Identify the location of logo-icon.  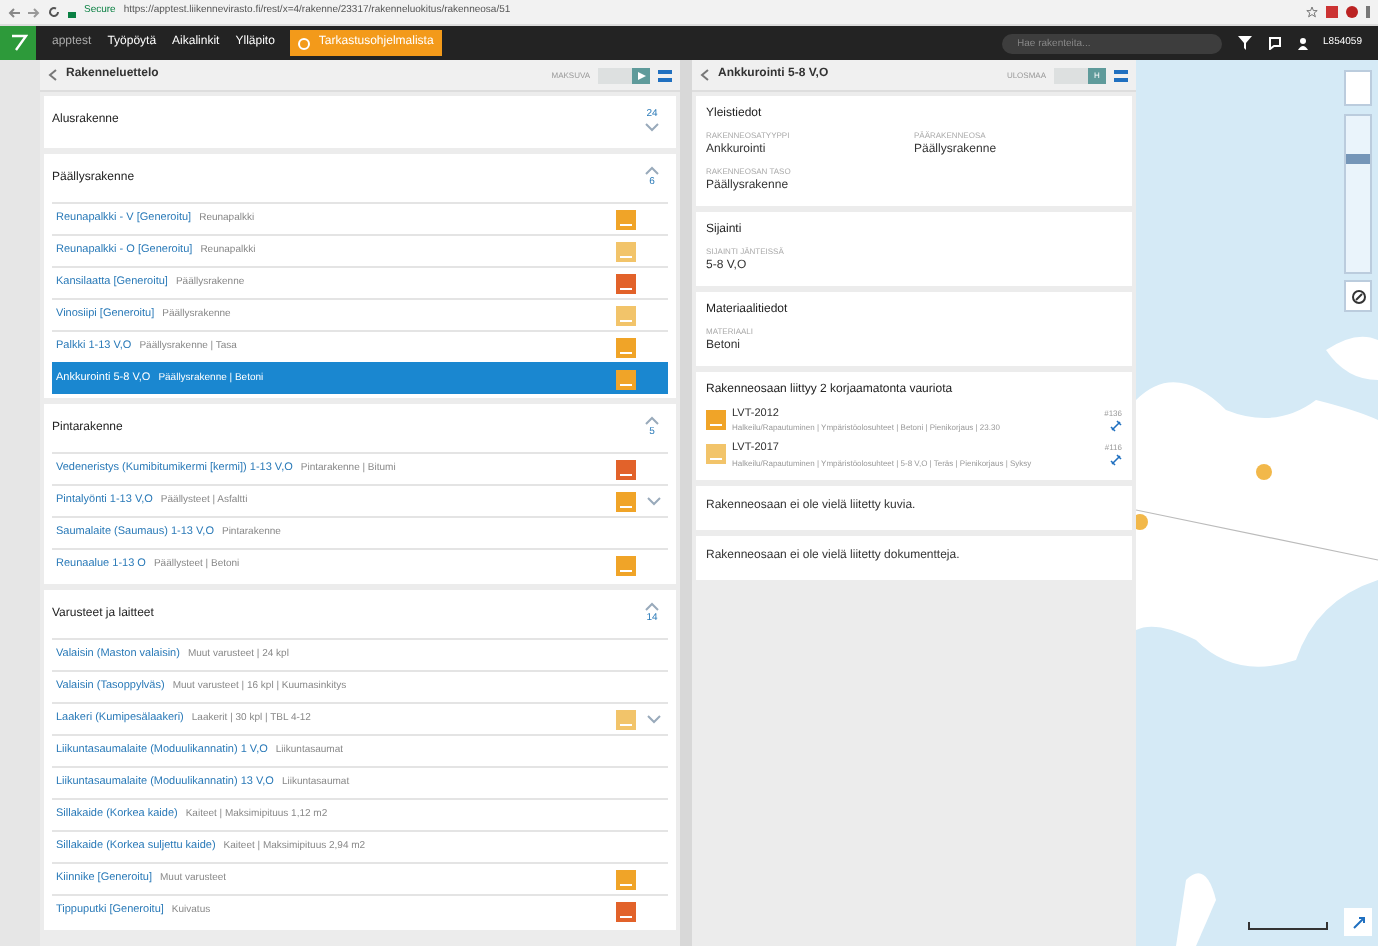
(18, 43).